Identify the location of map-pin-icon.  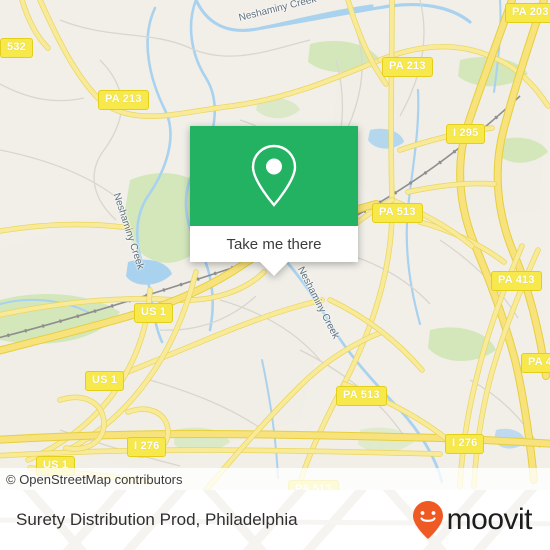
(274, 175).